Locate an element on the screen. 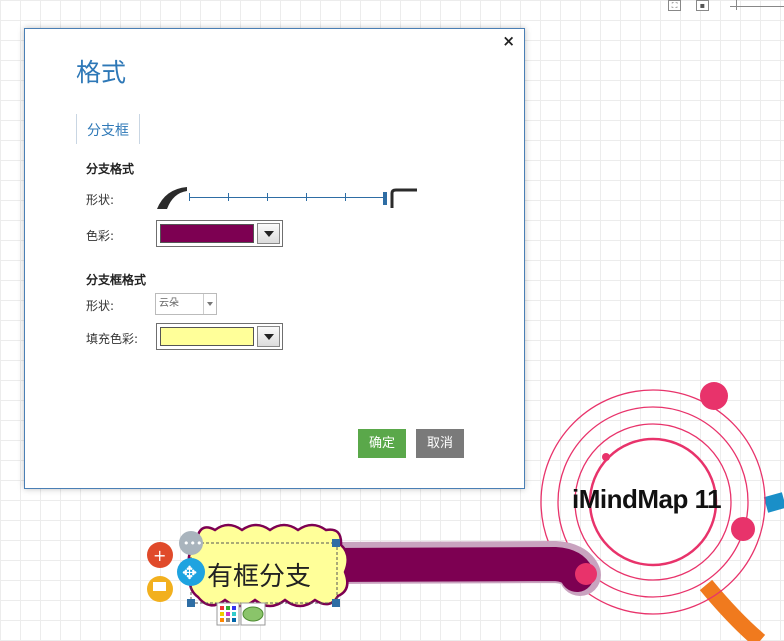  frame-fill-picker is located at coordinates (219, 336).